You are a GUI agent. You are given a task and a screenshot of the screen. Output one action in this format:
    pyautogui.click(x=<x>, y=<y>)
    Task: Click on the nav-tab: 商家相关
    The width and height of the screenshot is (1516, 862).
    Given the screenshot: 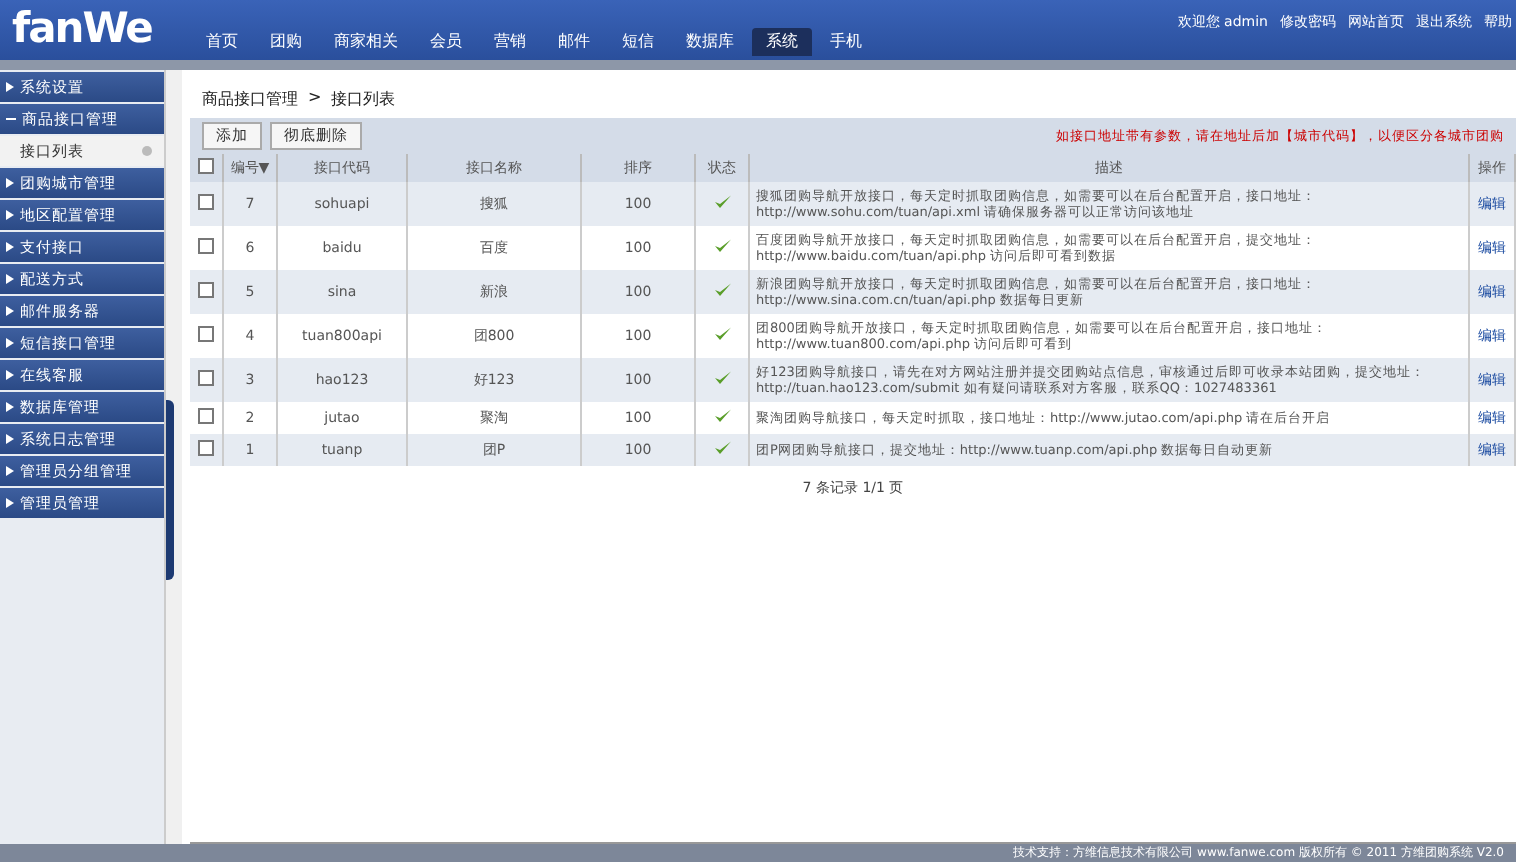 What is the action you would take?
    pyautogui.click(x=366, y=42)
    